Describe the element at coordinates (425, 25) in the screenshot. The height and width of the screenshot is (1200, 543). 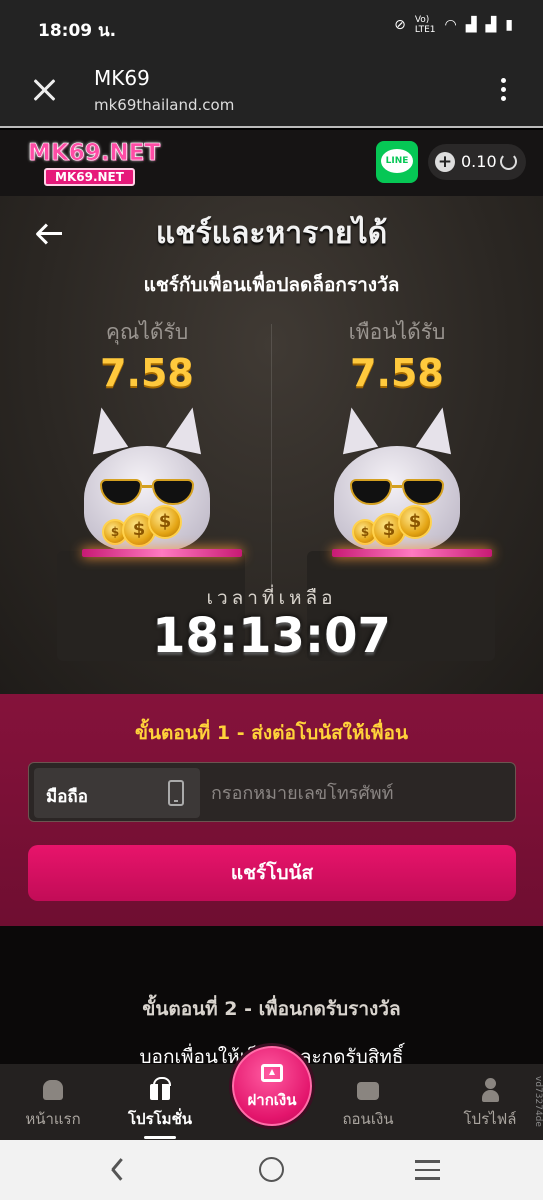
I see `volte-icon: Vo) LTE1` at that location.